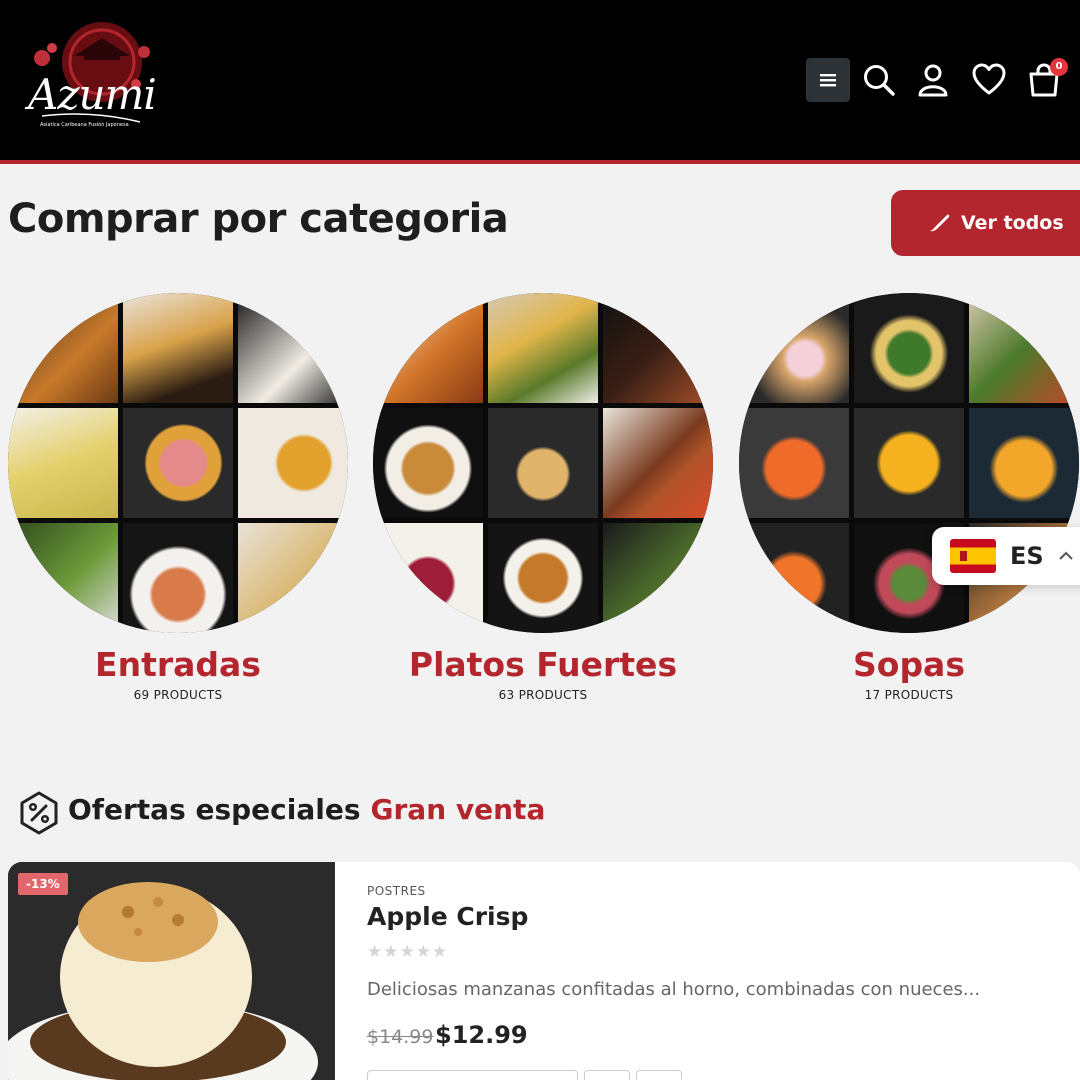  I want to click on brush-icon, so click(940, 223).